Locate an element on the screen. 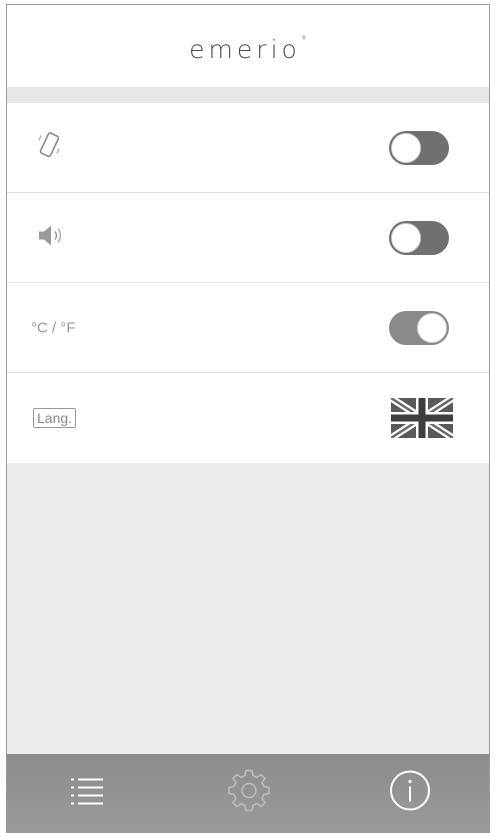 The height and width of the screenshot is (837, 495). unit-toggle is located at coordinates (419, 327).